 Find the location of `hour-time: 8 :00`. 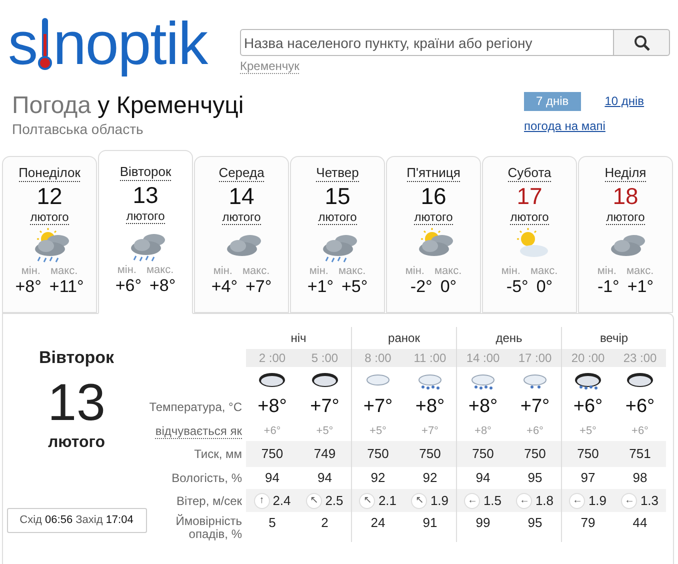

hour-time: 8 :00 is located at coordinates (378, 358).